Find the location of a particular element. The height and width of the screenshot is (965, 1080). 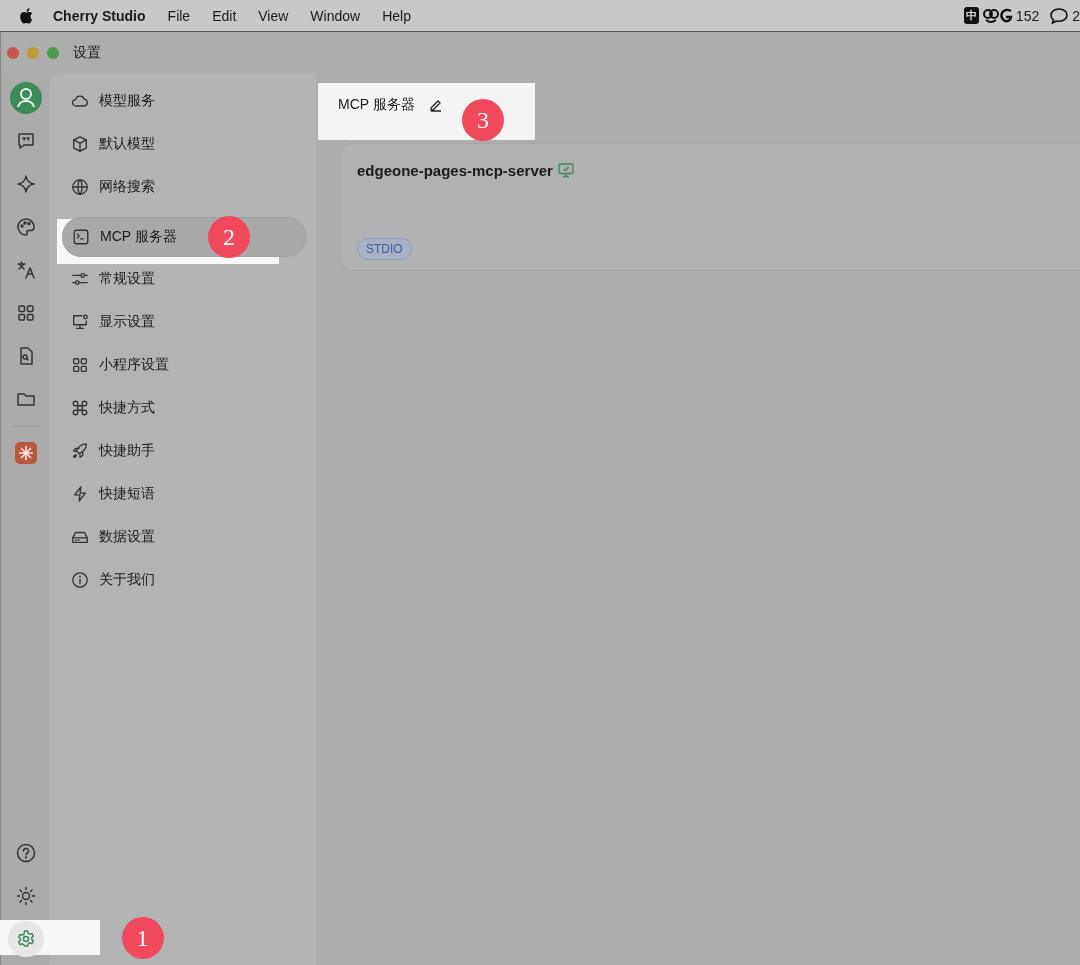

terminal-icon is located at coordinates (81, 237).